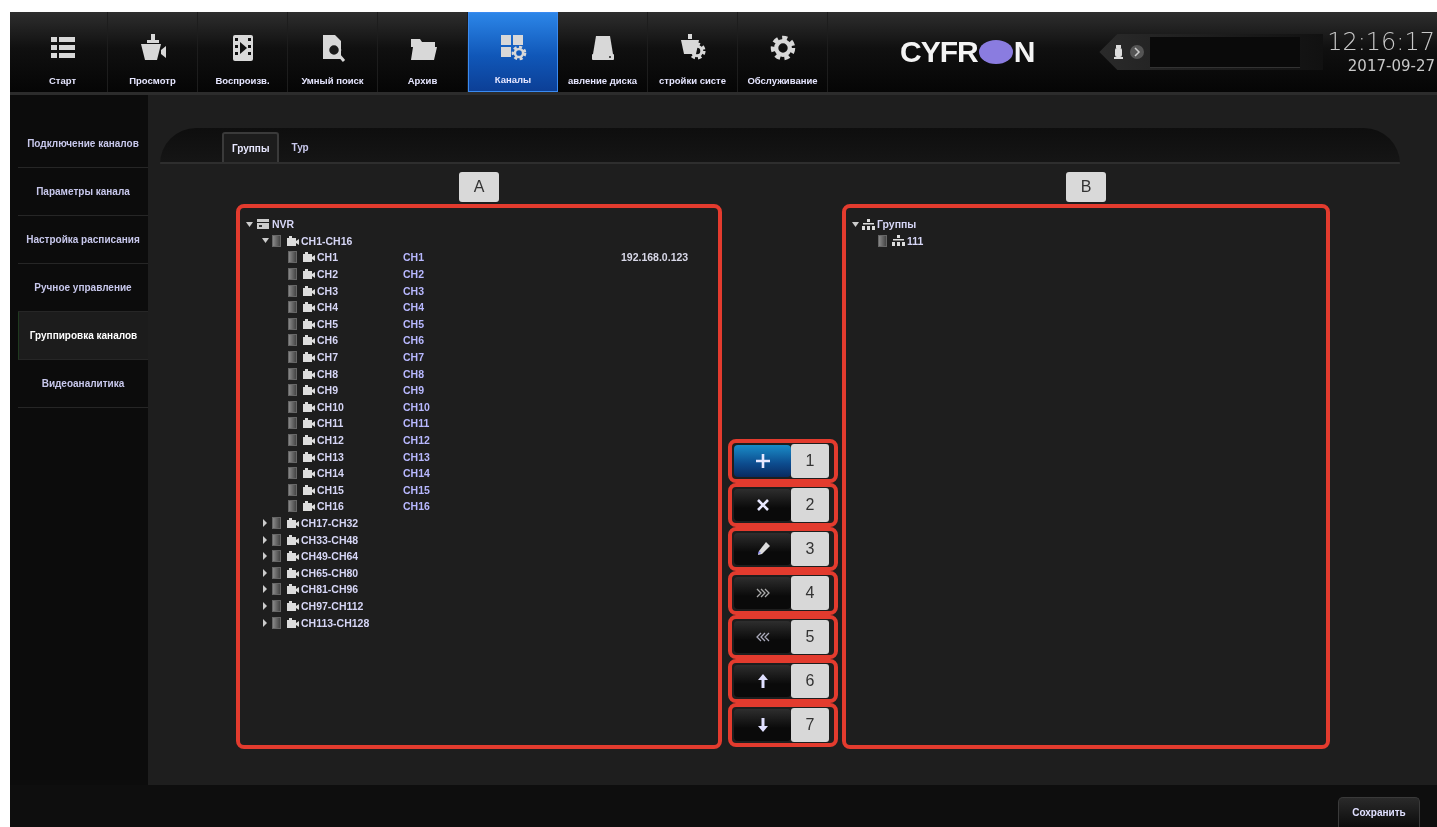 The width and height of the screenshot is (1437, 827). Describe the element at coordinates (327, 274) in the screenshot. I see `tree-item-label: CH2` at that location.